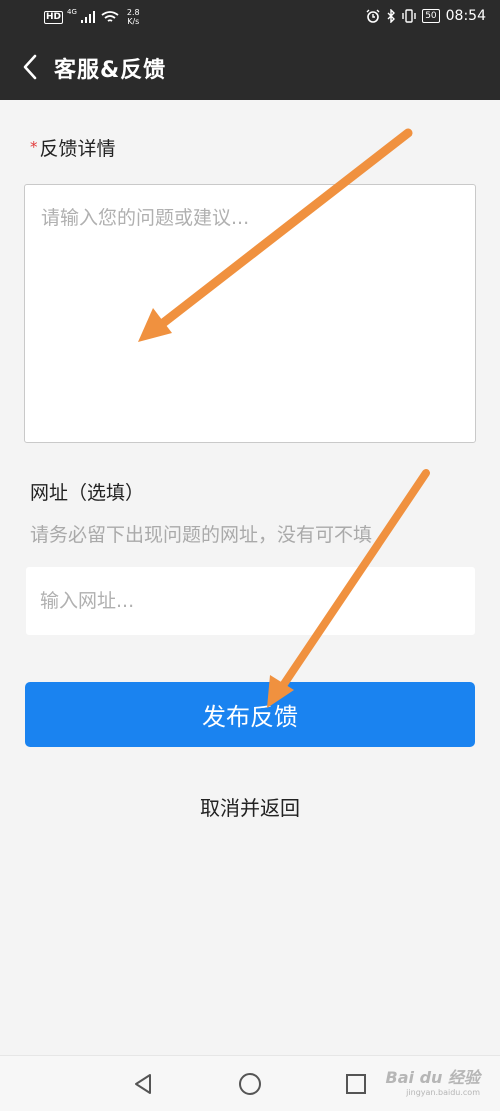  Describe the element at coordinates (250, 714) in the screenshot. I see `submit-feedback-button: 发布反馈` at that location.